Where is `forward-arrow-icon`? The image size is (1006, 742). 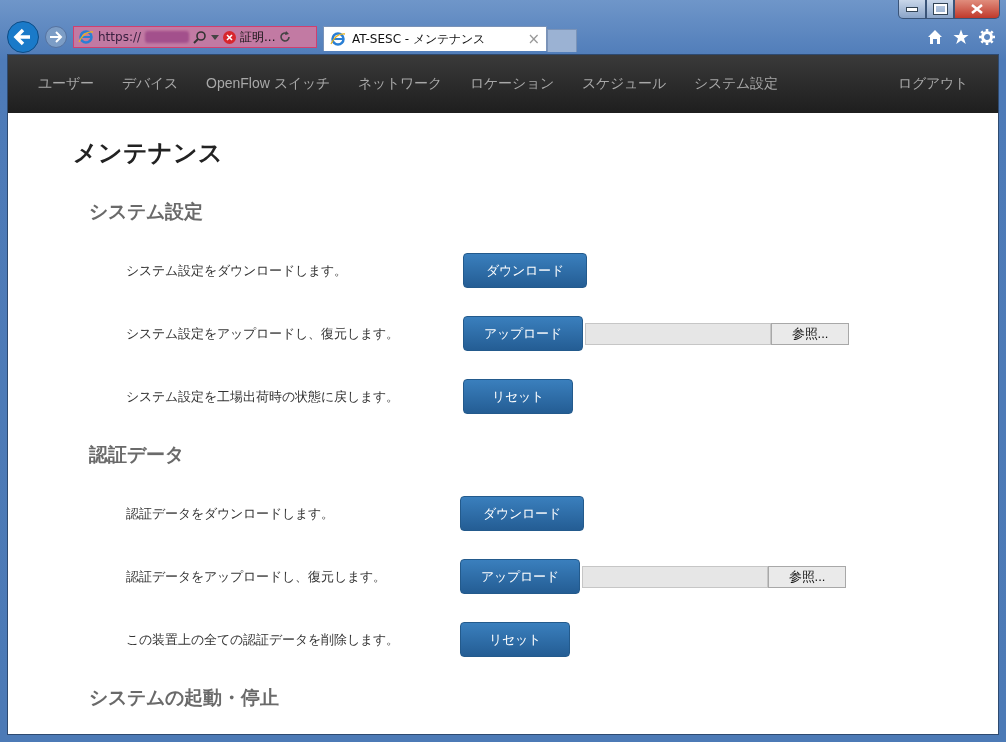 forward-arrow-icon is located at coordinates (56, 37).